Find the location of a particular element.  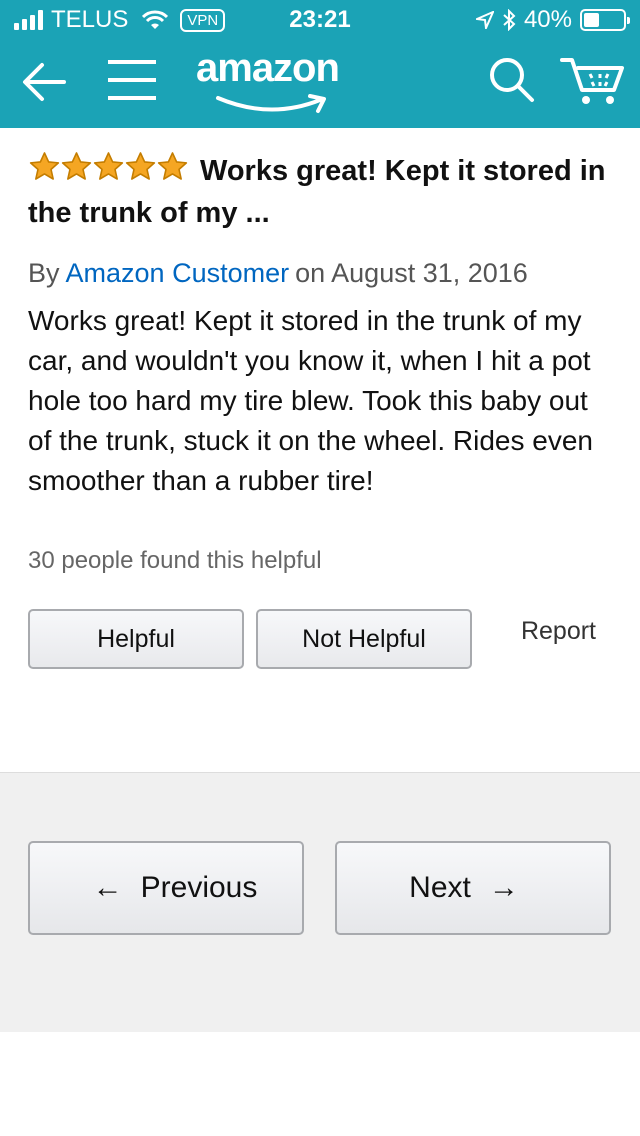

star-rating is located at coordinates (108, 167).